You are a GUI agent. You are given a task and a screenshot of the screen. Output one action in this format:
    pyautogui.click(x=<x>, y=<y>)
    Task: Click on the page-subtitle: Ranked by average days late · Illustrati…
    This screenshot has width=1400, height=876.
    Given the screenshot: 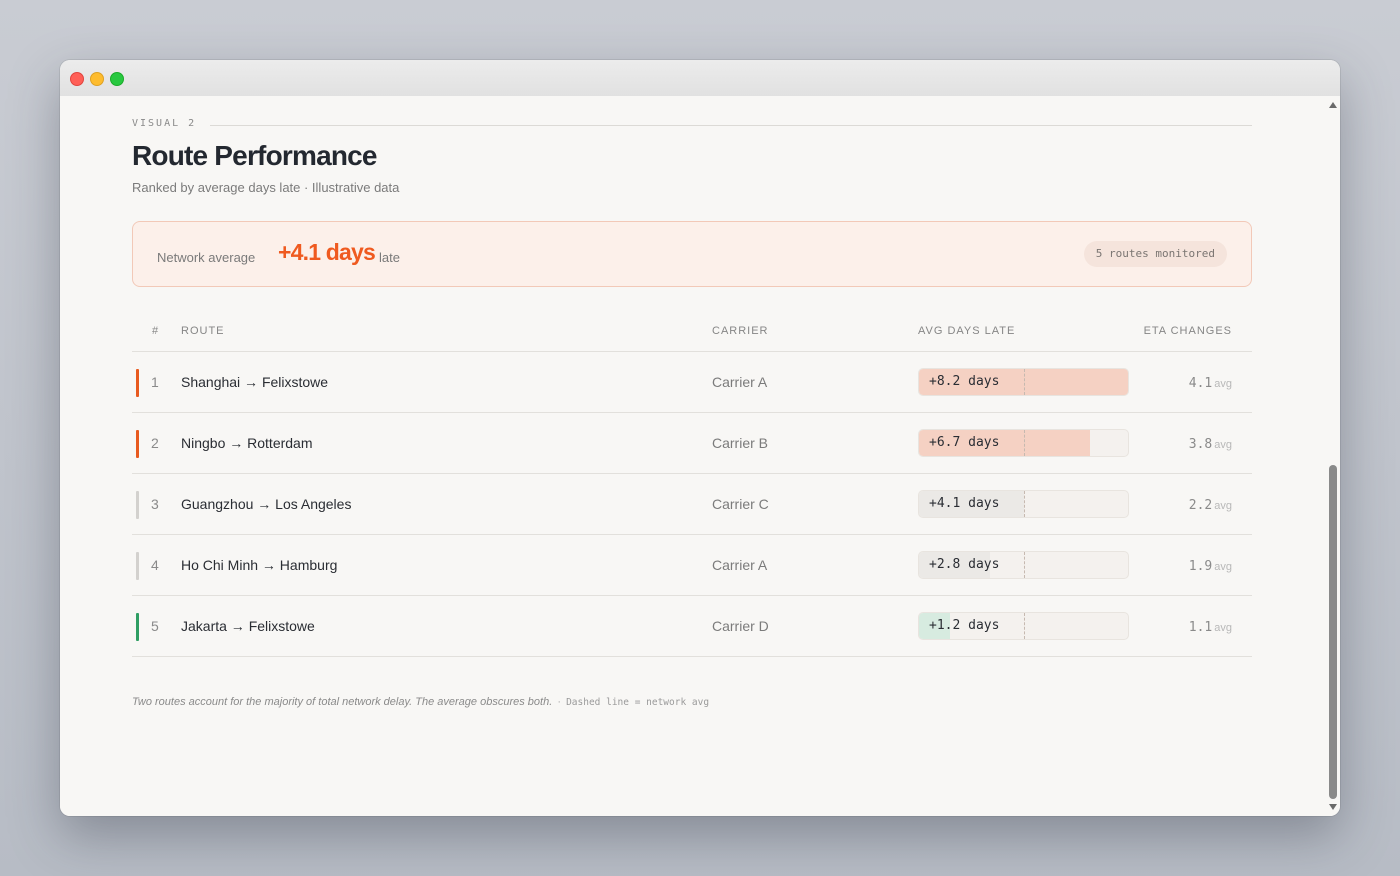 What is the action you would take?
    pyautogui.click(x=266, y=187)
    